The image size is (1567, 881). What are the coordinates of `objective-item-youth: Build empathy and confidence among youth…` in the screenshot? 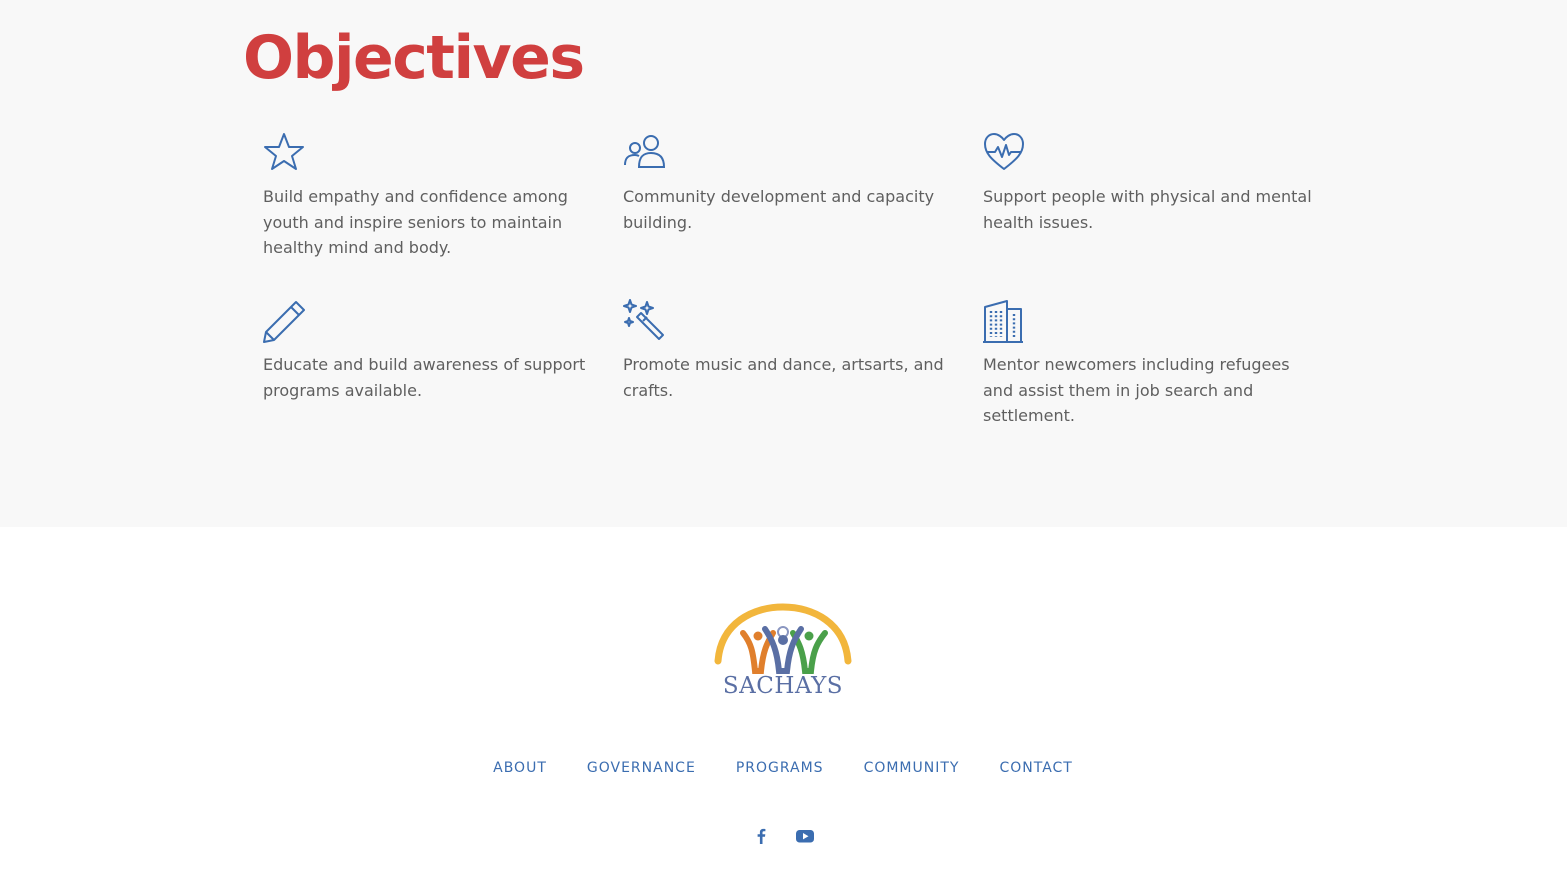 It's located at (428, 196).